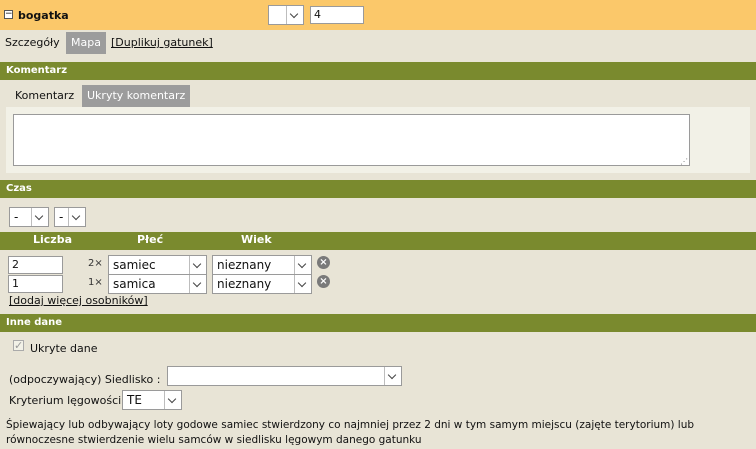 The width and height of the screenshot is (756, 449). Describe the element at coordinates (244, 265) in the screenshot. I see `age-select-row-1-value: nieznany` at that location.